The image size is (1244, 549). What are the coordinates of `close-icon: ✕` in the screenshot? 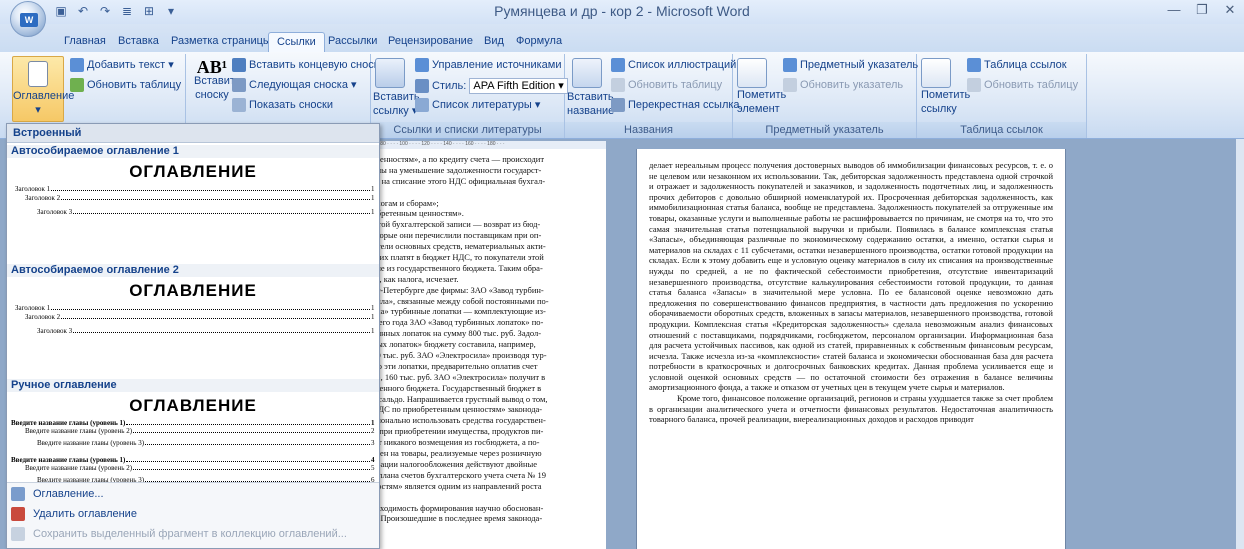 It's located at (1230, 10).